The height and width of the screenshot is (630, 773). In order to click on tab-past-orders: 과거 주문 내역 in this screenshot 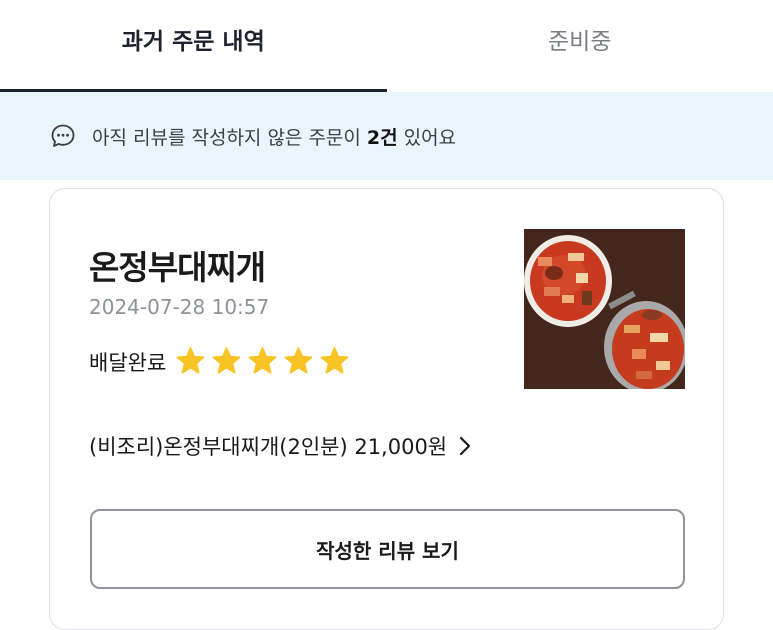, I will do `click(193, 46)`.